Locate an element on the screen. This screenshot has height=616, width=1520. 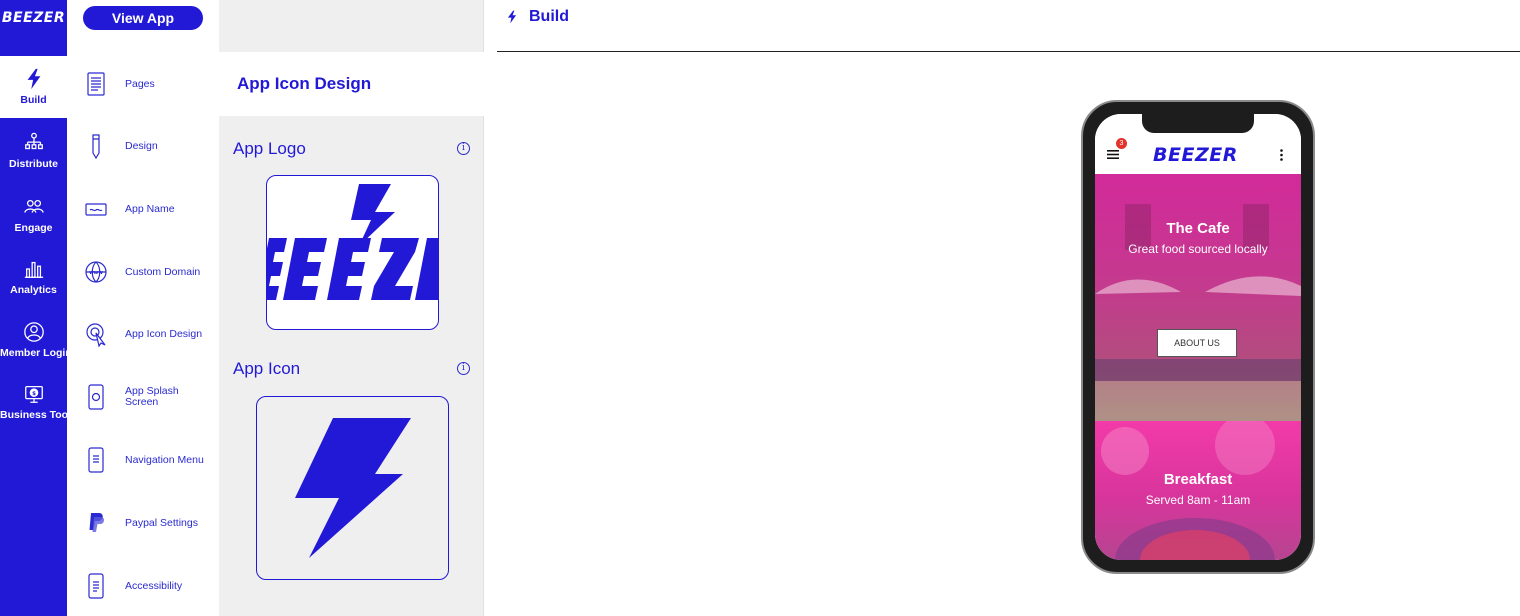
about-us-button: ABOUT US is located at coordinates (1197, 343).